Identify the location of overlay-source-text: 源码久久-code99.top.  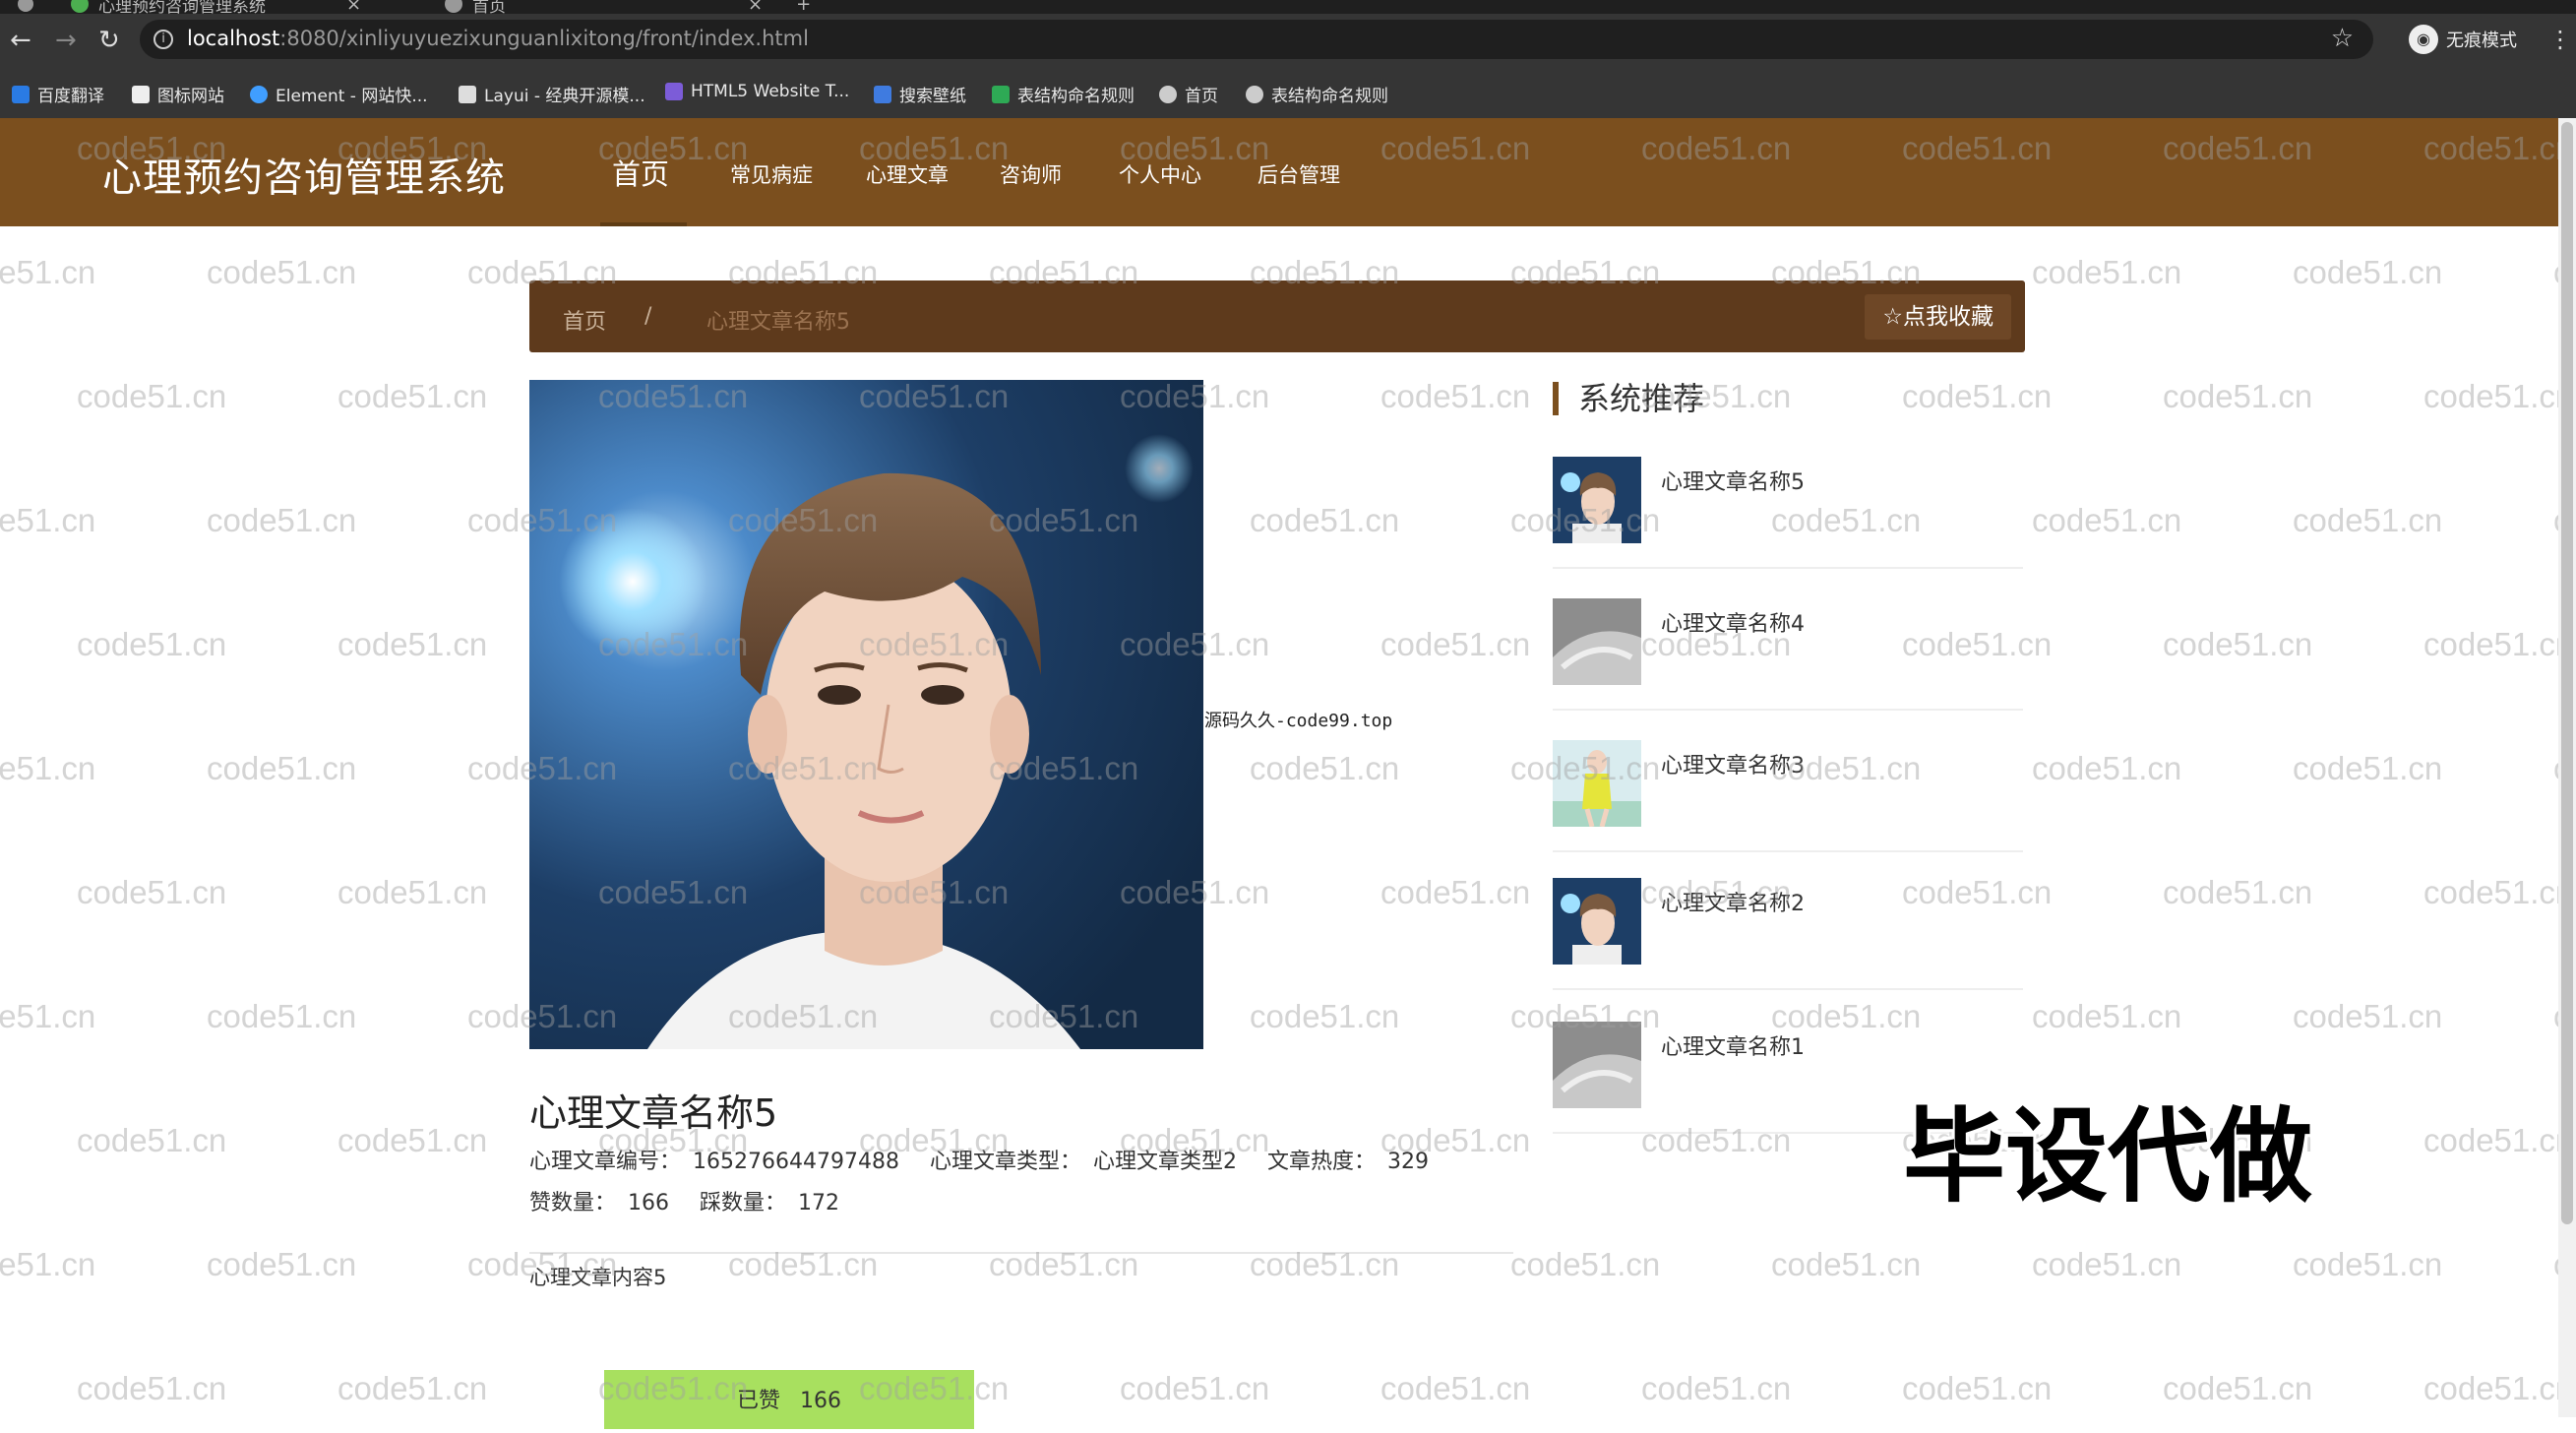
(1298, 721).